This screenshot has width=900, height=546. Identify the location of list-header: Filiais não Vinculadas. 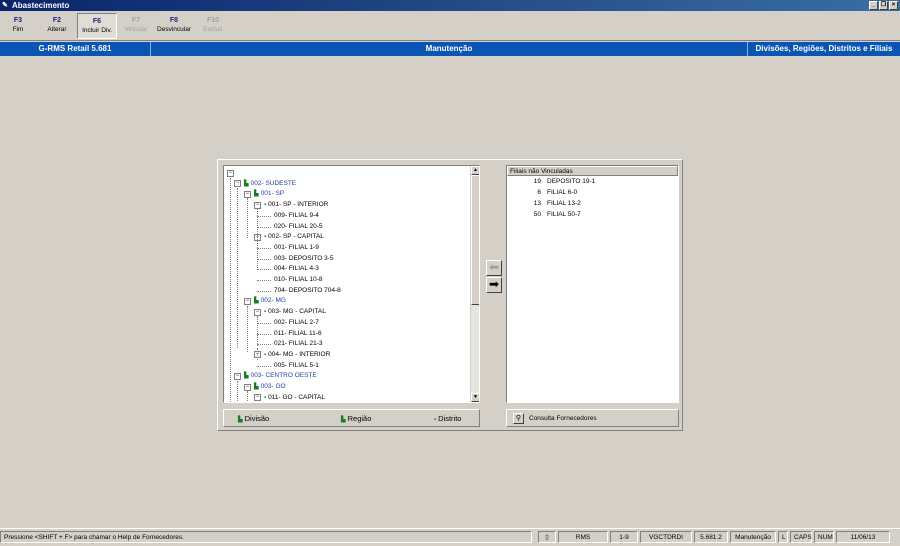
(592, 171).